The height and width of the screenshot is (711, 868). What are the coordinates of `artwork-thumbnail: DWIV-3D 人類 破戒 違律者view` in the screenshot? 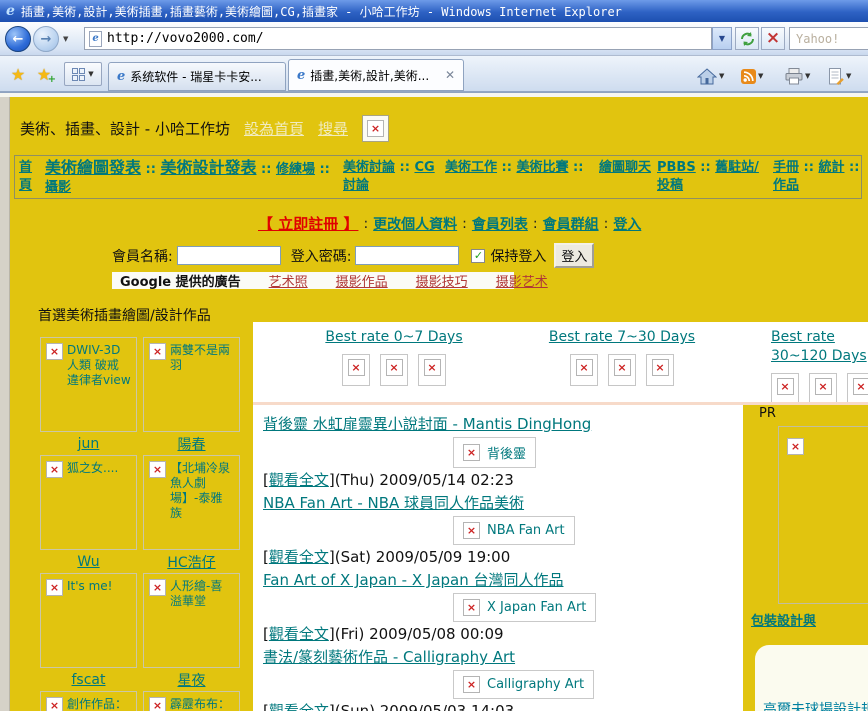 It's located at (88, 384).